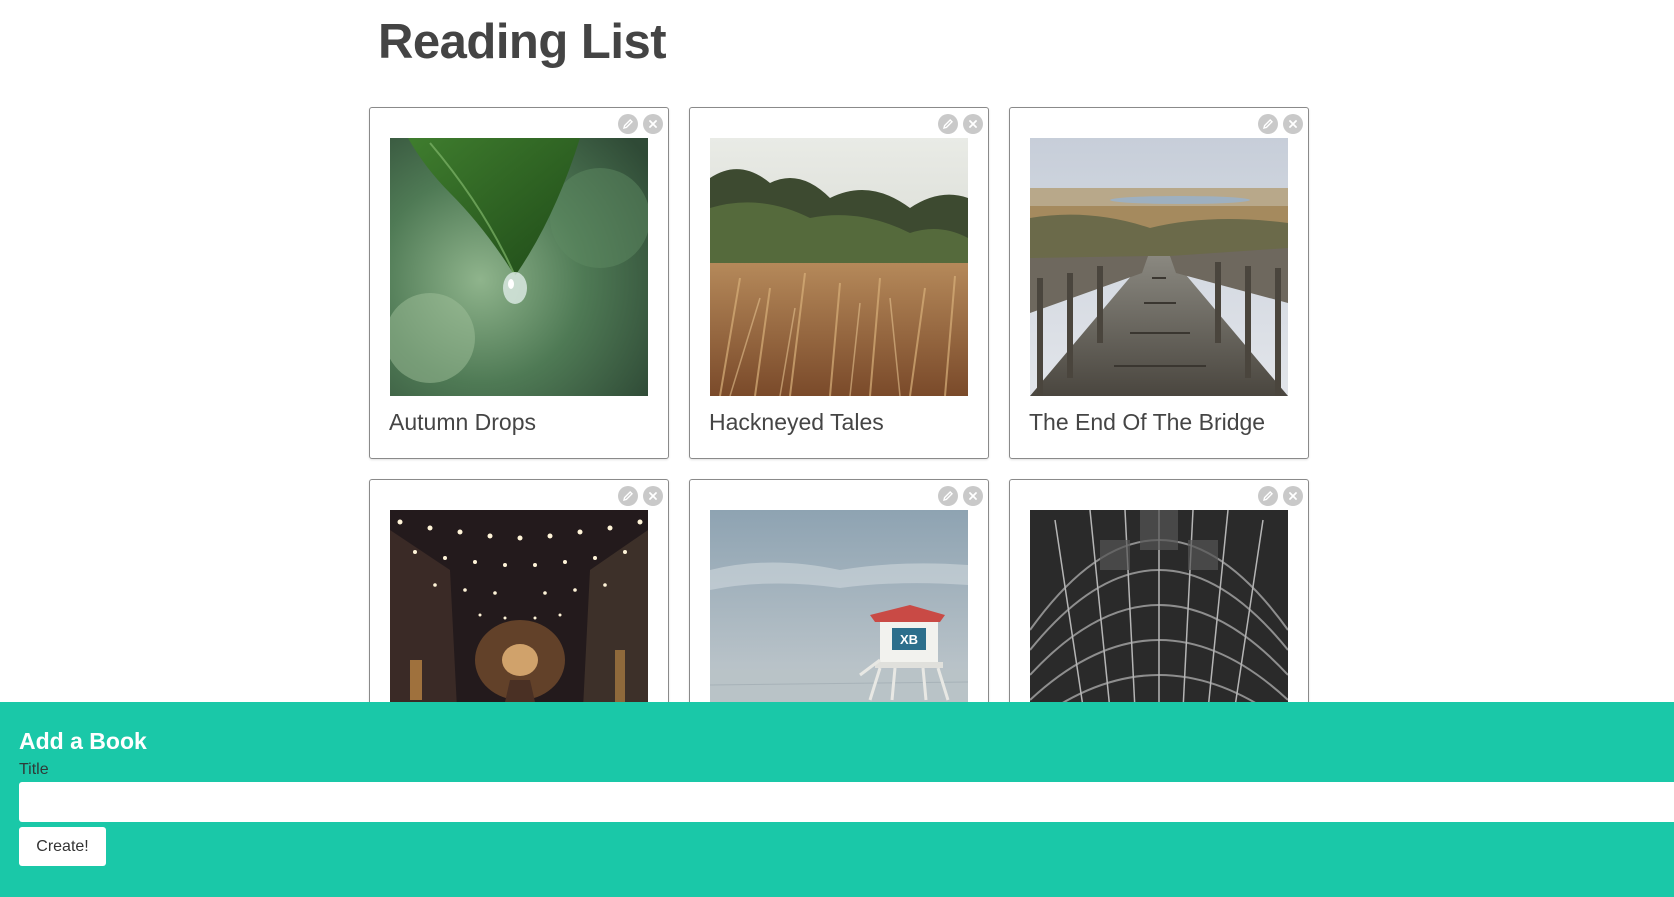 Image resolution: width=1674 pixels, height=897 pixels. What do you see at coordinates (83, 741) in the screenshot?
I see `add-book-heading: Add a Book` at bounding box center [83, 741].